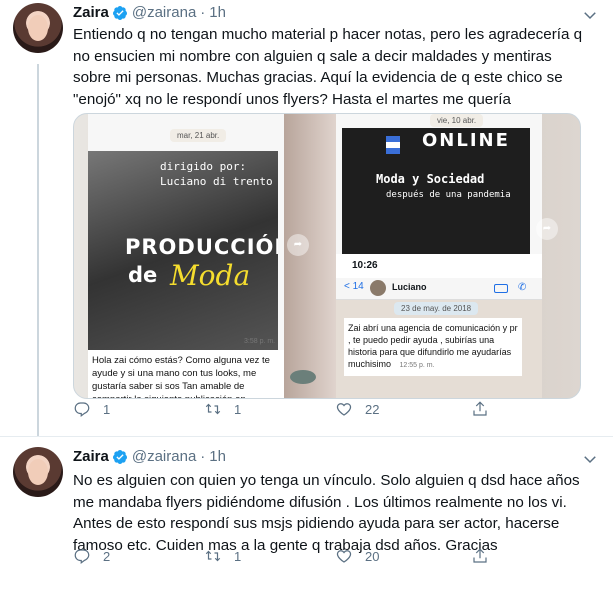 The height and width of the screenshot is (591, 613). Describe the element at coordinates (143, 275) in the screenshot. I see `poster-de: de` at that location.